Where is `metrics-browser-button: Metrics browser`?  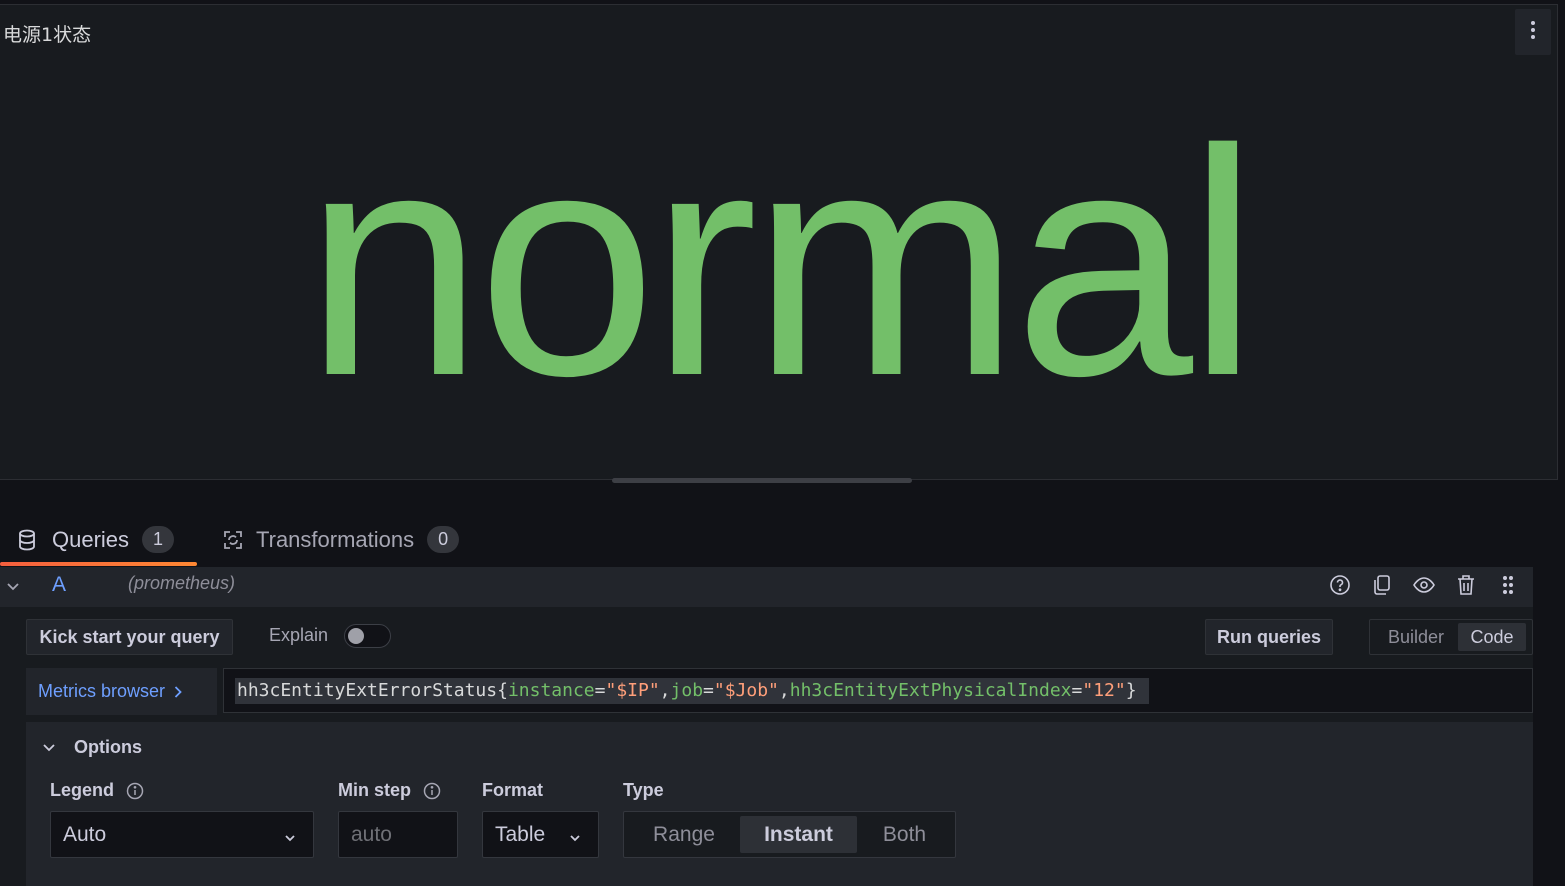 metrics-browser-button: Metrics browser is located at coordinates (121, 691).